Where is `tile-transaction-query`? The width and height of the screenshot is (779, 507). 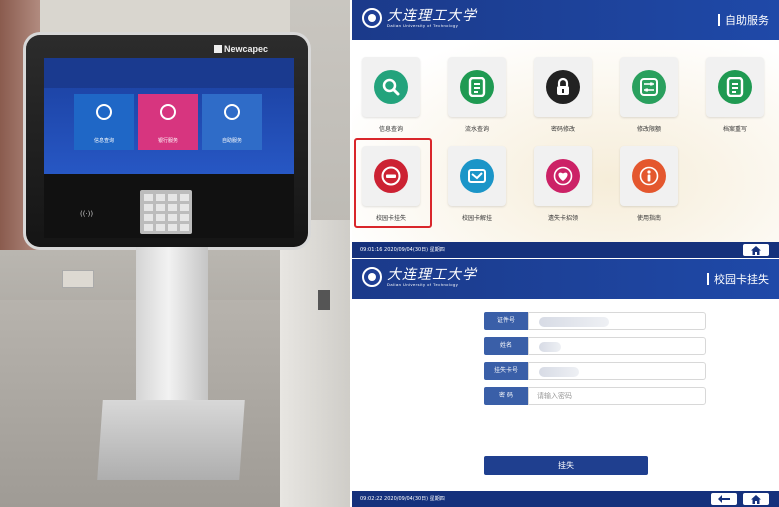 tile-transaction-query is located at coordinates (477, 87).